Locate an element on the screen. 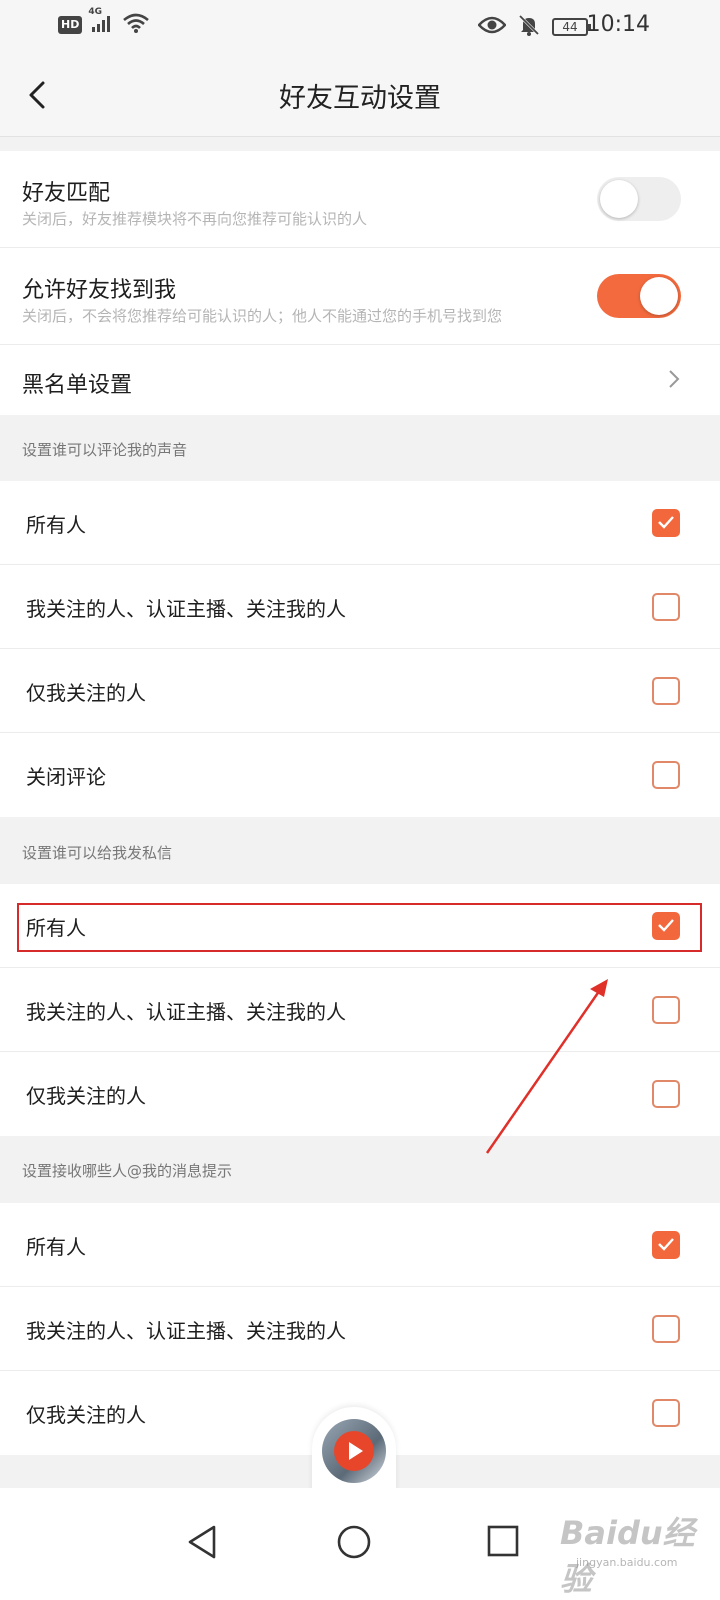 The height and width of the screenshot is (1600, 720). allow-find-me-subtitle: 关闭后，不会将您推荐给可能认识的人；他人不能通过您的手机号找到您 is located at coordinates (262, 316).